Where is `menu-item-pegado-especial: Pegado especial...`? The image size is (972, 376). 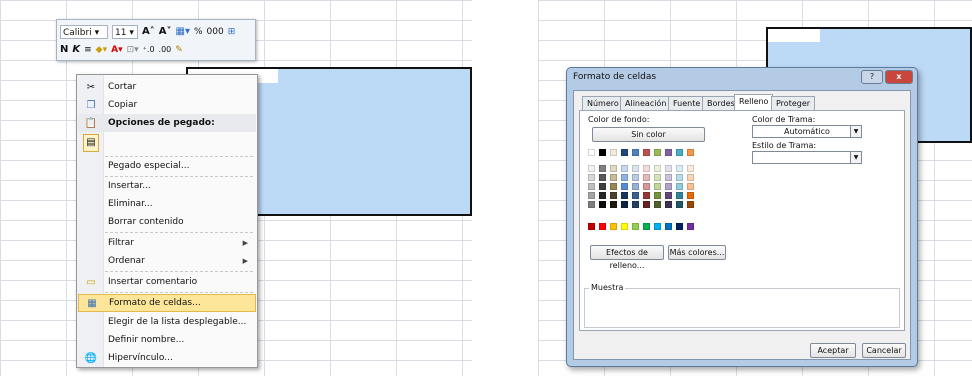 menu-item-pegado-especial: Pegado especial... is located at coordinates (167, 166).